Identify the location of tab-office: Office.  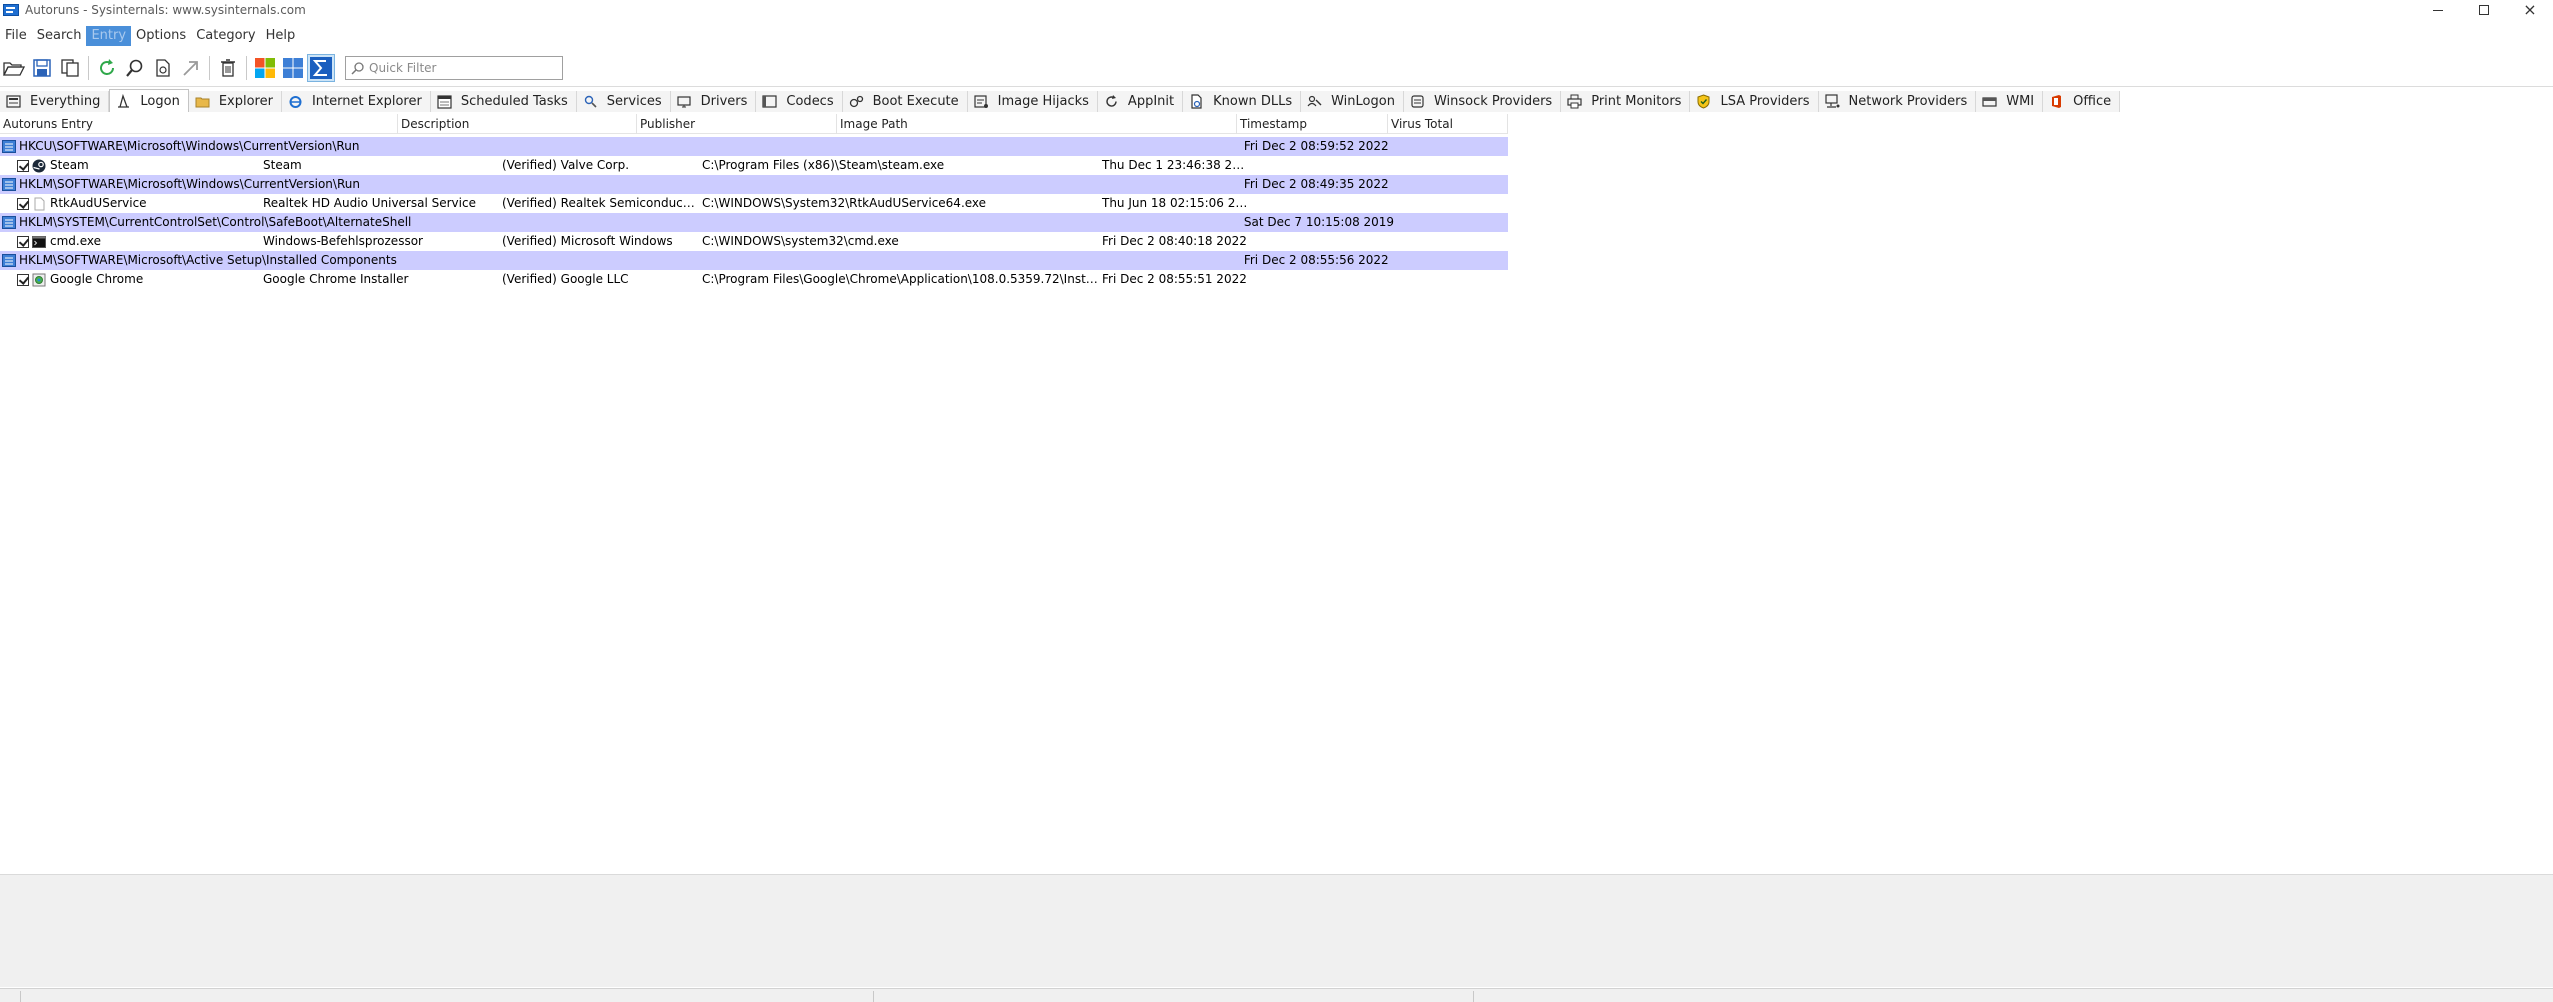
(2082, 101).